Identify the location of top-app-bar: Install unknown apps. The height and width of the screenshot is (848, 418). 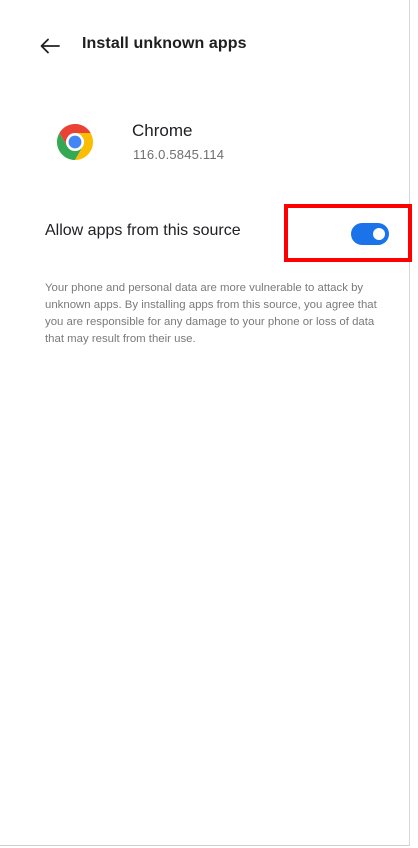
(205, 46).